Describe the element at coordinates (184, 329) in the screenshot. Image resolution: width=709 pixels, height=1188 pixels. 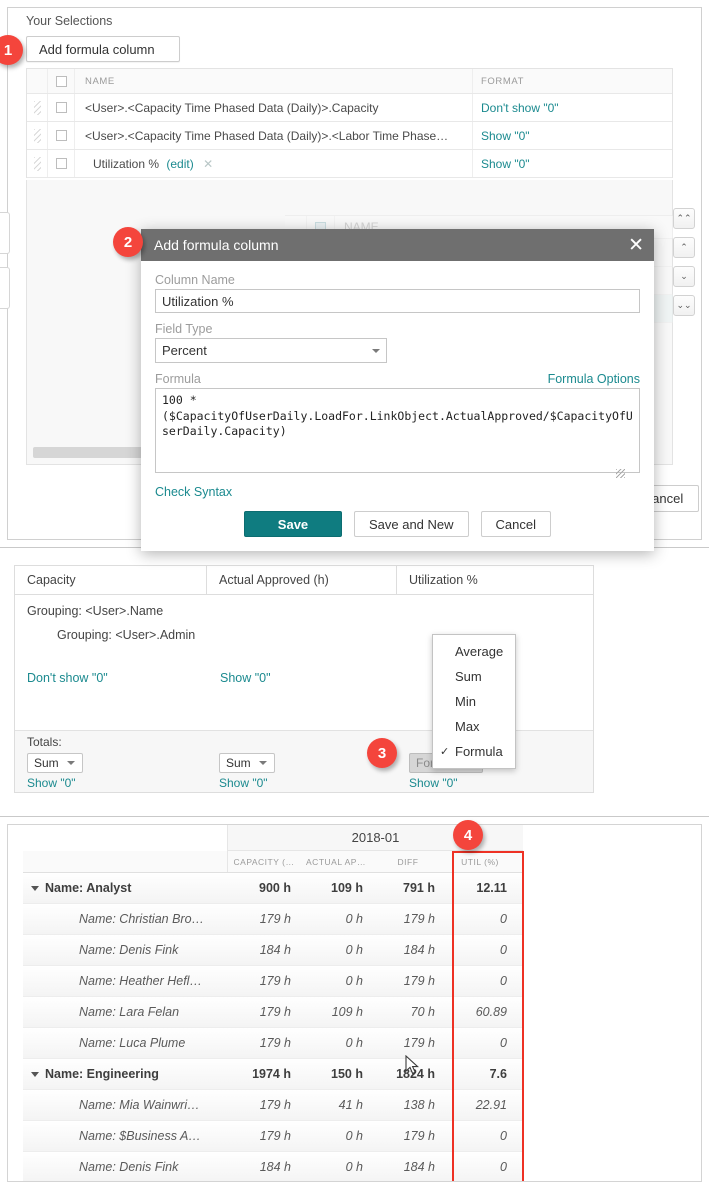
I see `field-type-label: Field Type` at that location.